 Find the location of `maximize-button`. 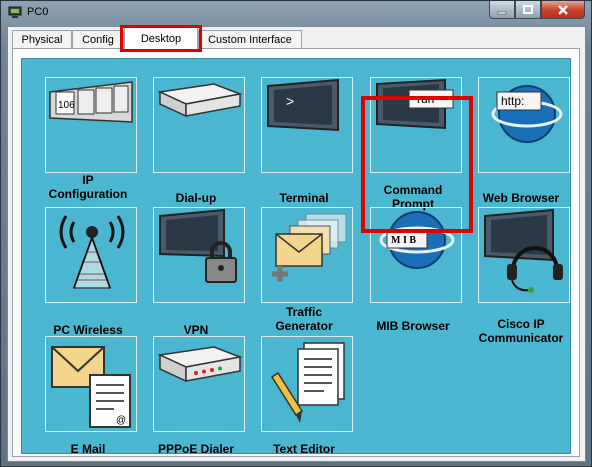

maximize-button is located at coordinates (528, 10).